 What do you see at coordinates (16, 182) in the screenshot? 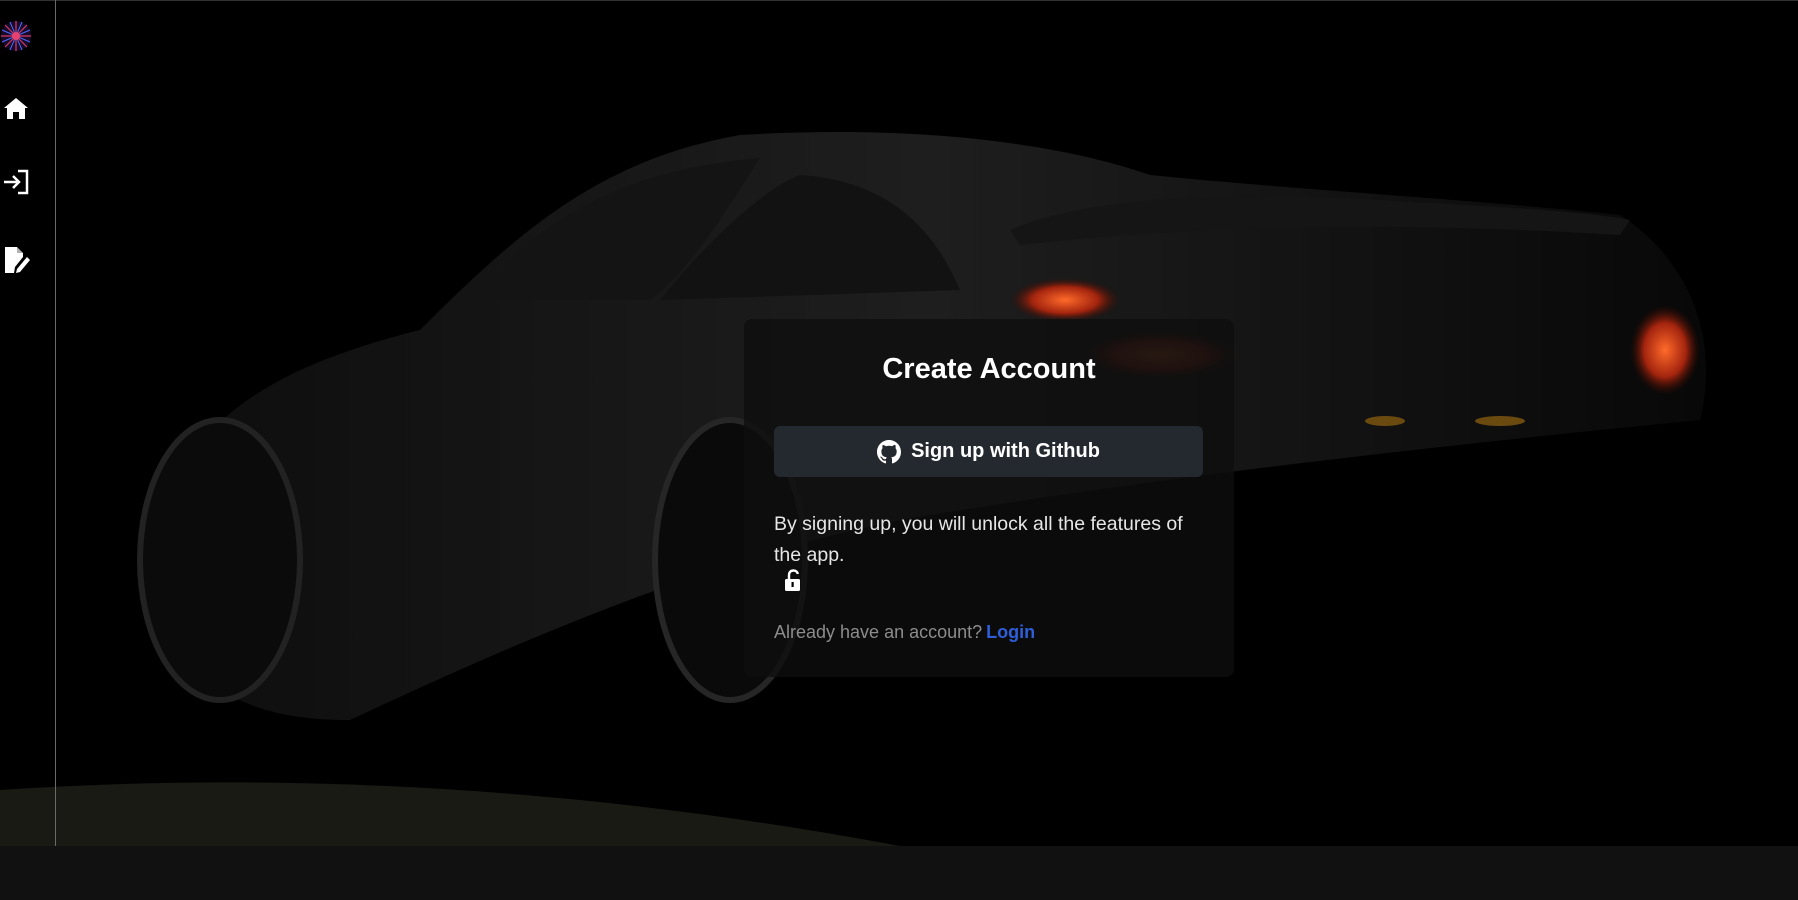
I see `login-icon` at bounding box center [16, 182].